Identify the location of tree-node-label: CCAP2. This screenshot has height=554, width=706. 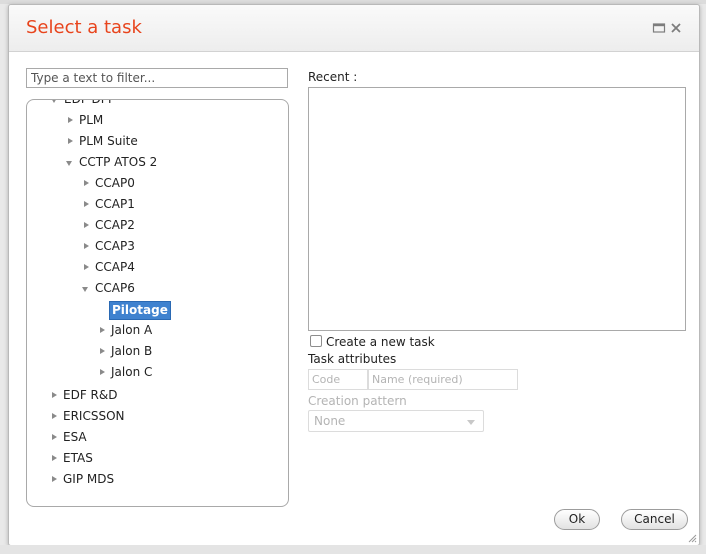
(115, 225).